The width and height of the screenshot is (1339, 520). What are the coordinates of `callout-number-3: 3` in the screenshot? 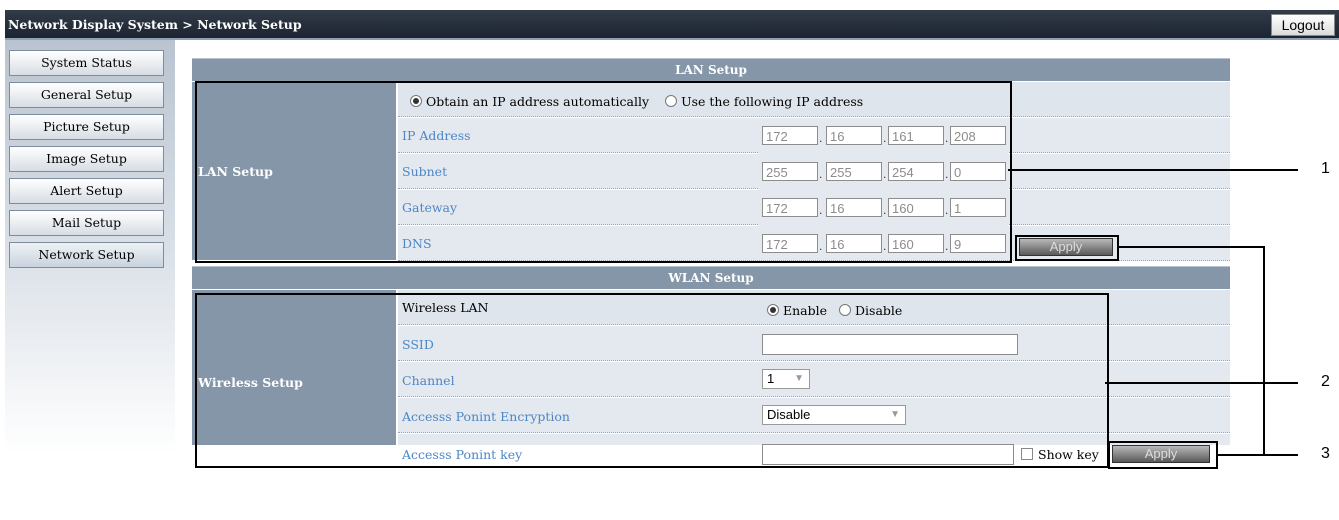 It's located at (1325, 453).